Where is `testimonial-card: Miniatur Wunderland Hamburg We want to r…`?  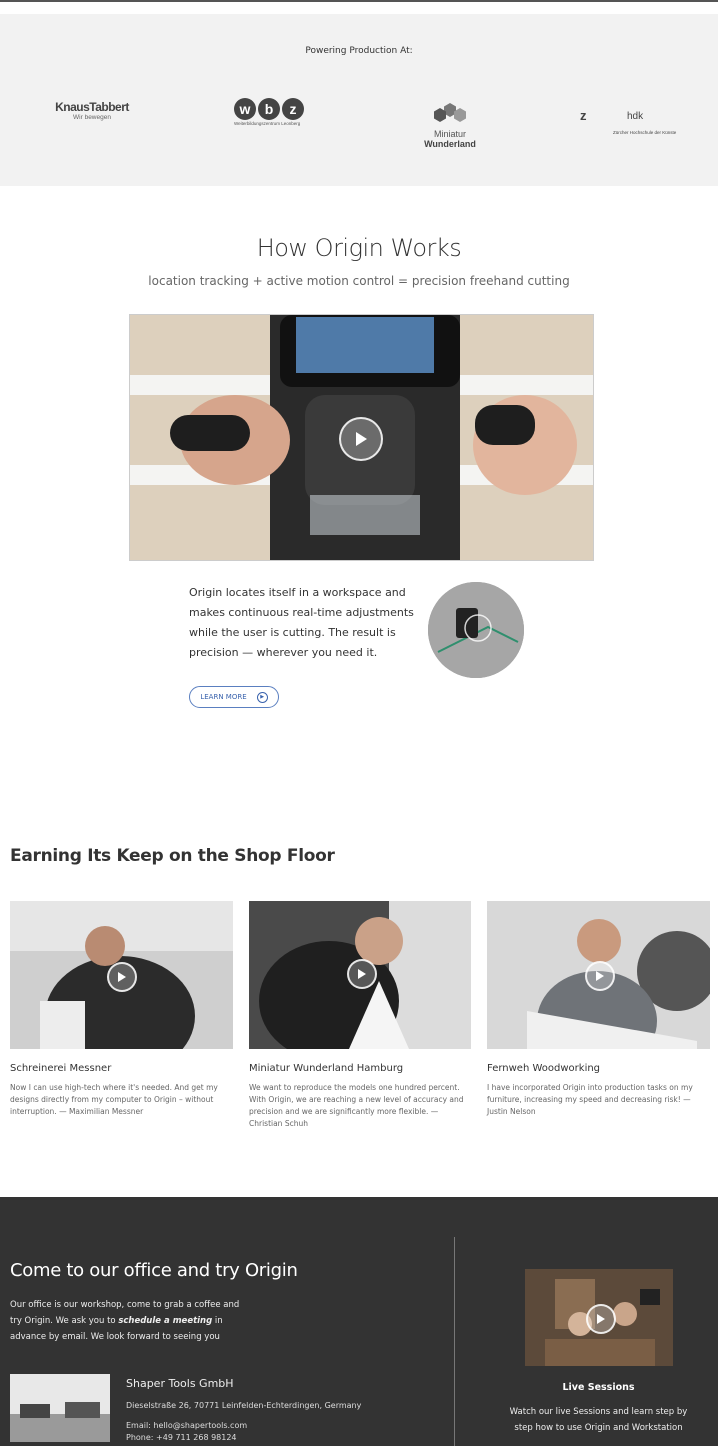 testimonial-card: Miniatur Wunderland Hamburg We want to r… is located at coordinates (360, 1015).